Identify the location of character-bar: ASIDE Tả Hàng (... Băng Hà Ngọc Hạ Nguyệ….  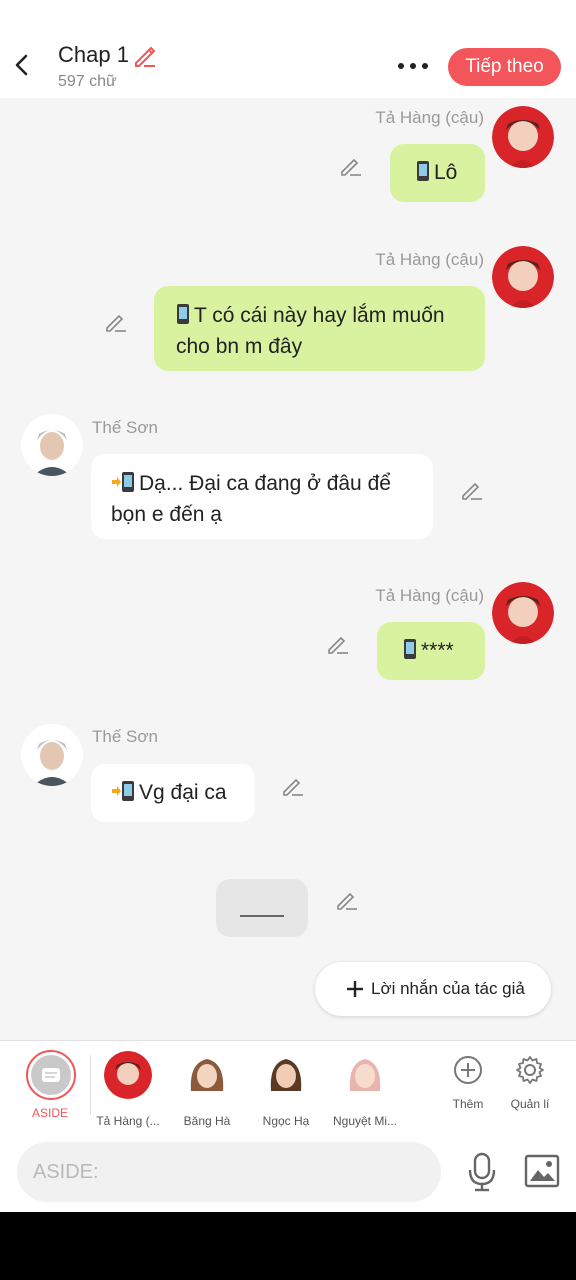
(288, 1086).